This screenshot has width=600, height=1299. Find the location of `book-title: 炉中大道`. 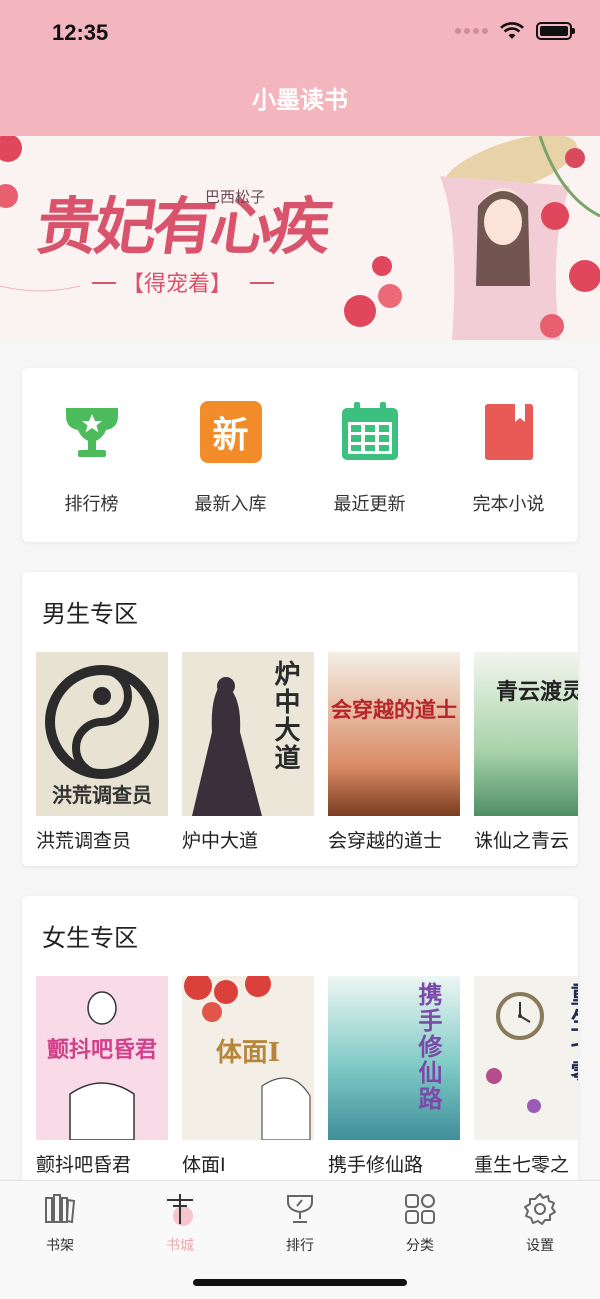

book-title: 炉中大道 is located at coordinates (220, 841).